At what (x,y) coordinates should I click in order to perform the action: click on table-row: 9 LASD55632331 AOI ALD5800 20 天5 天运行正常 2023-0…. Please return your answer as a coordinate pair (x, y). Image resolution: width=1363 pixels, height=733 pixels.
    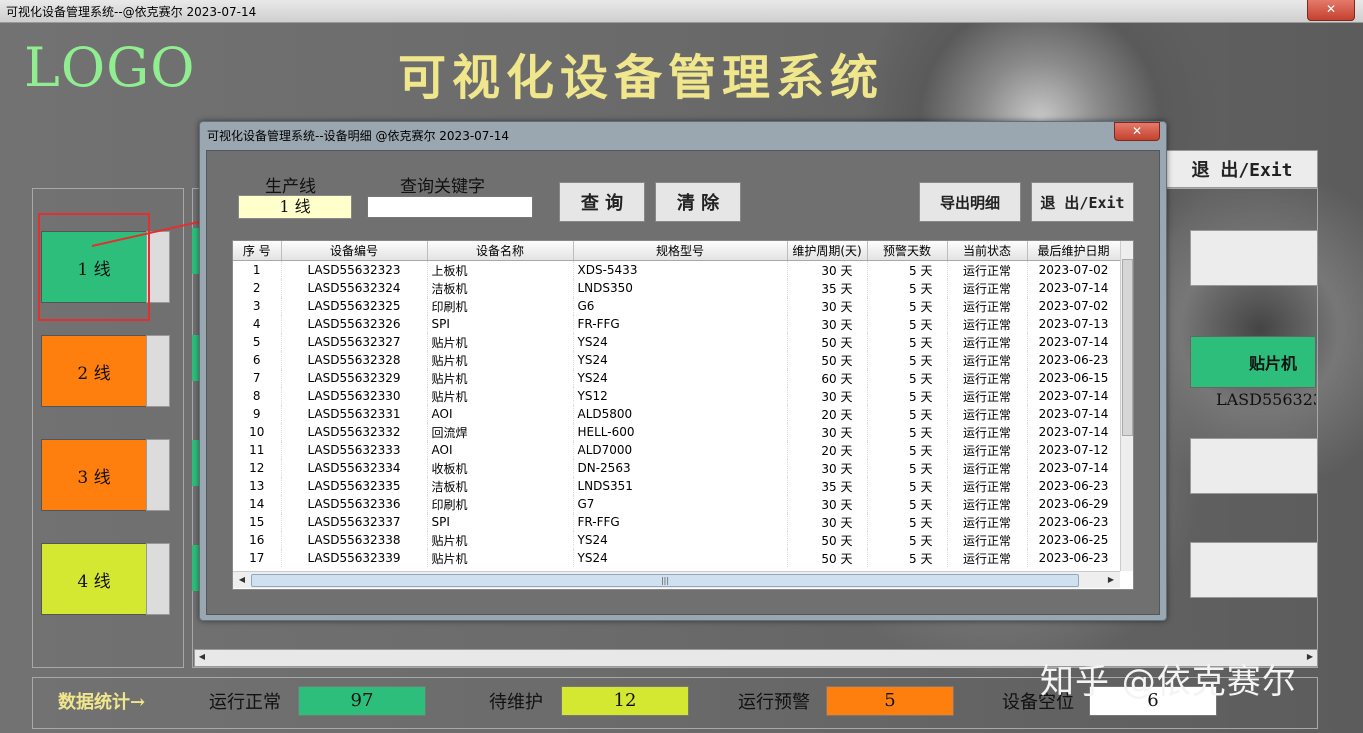
    Looking at the image, I should click on (677, 414).